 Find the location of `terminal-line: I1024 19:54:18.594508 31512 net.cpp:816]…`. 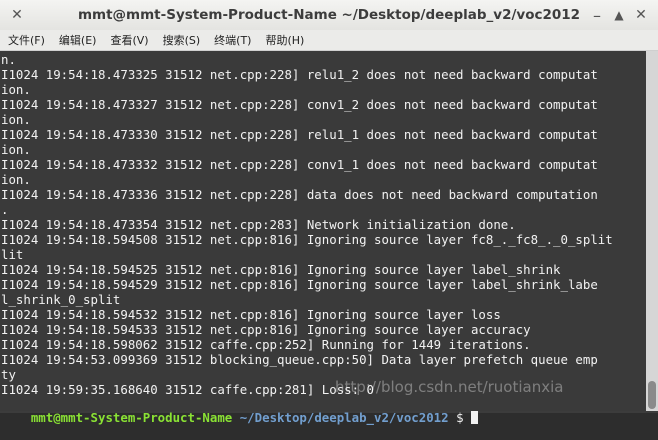

terminal-line: I1024 19:54:18.594508 31512 net.cpp:816]… is located at coordinates (307, 239).